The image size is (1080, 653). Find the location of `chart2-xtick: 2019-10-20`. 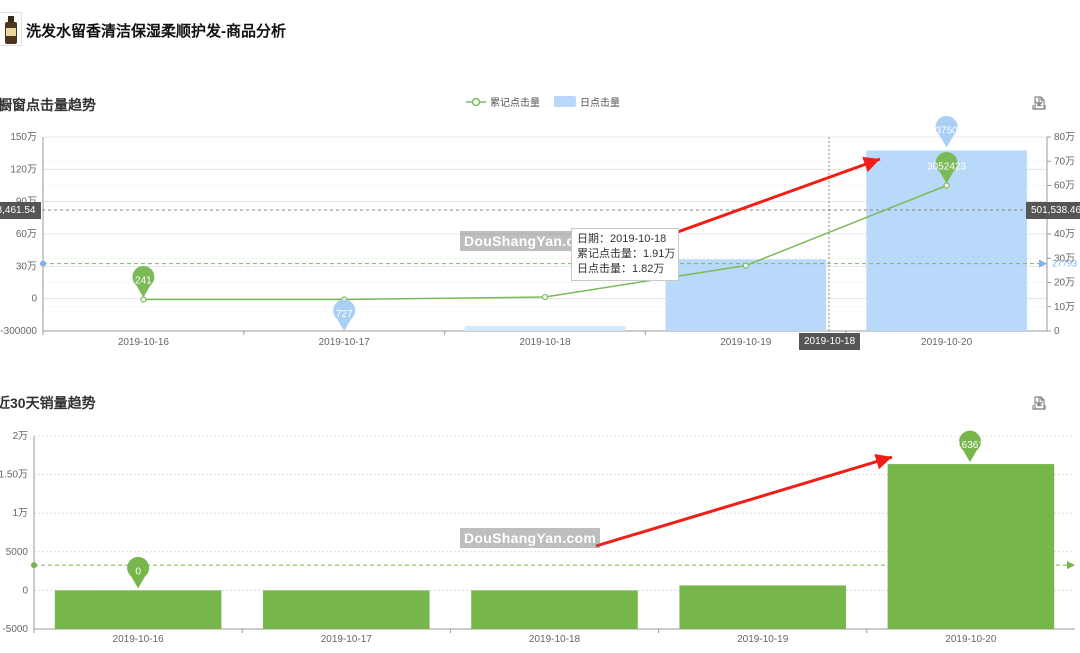

chart2-xtick: 2019-10-20 is located at coordinates (971, 639).